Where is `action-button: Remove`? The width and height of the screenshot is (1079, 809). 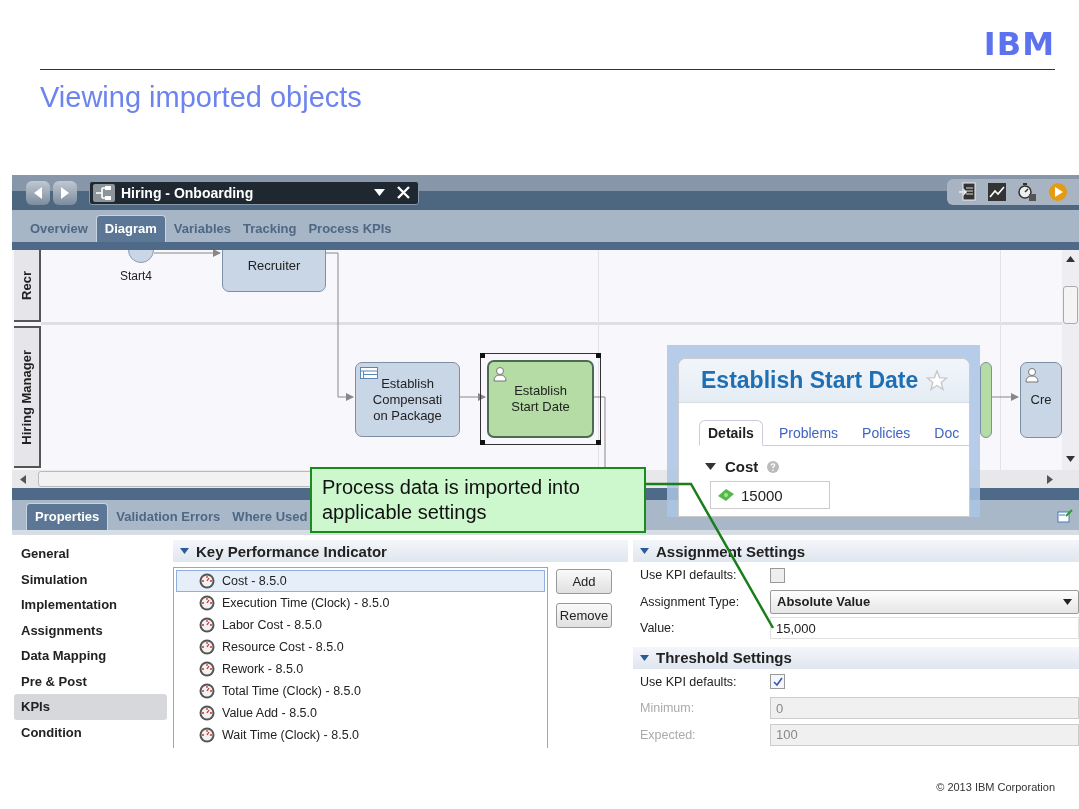 action-button: Remove is located at coordinates (584, 615).